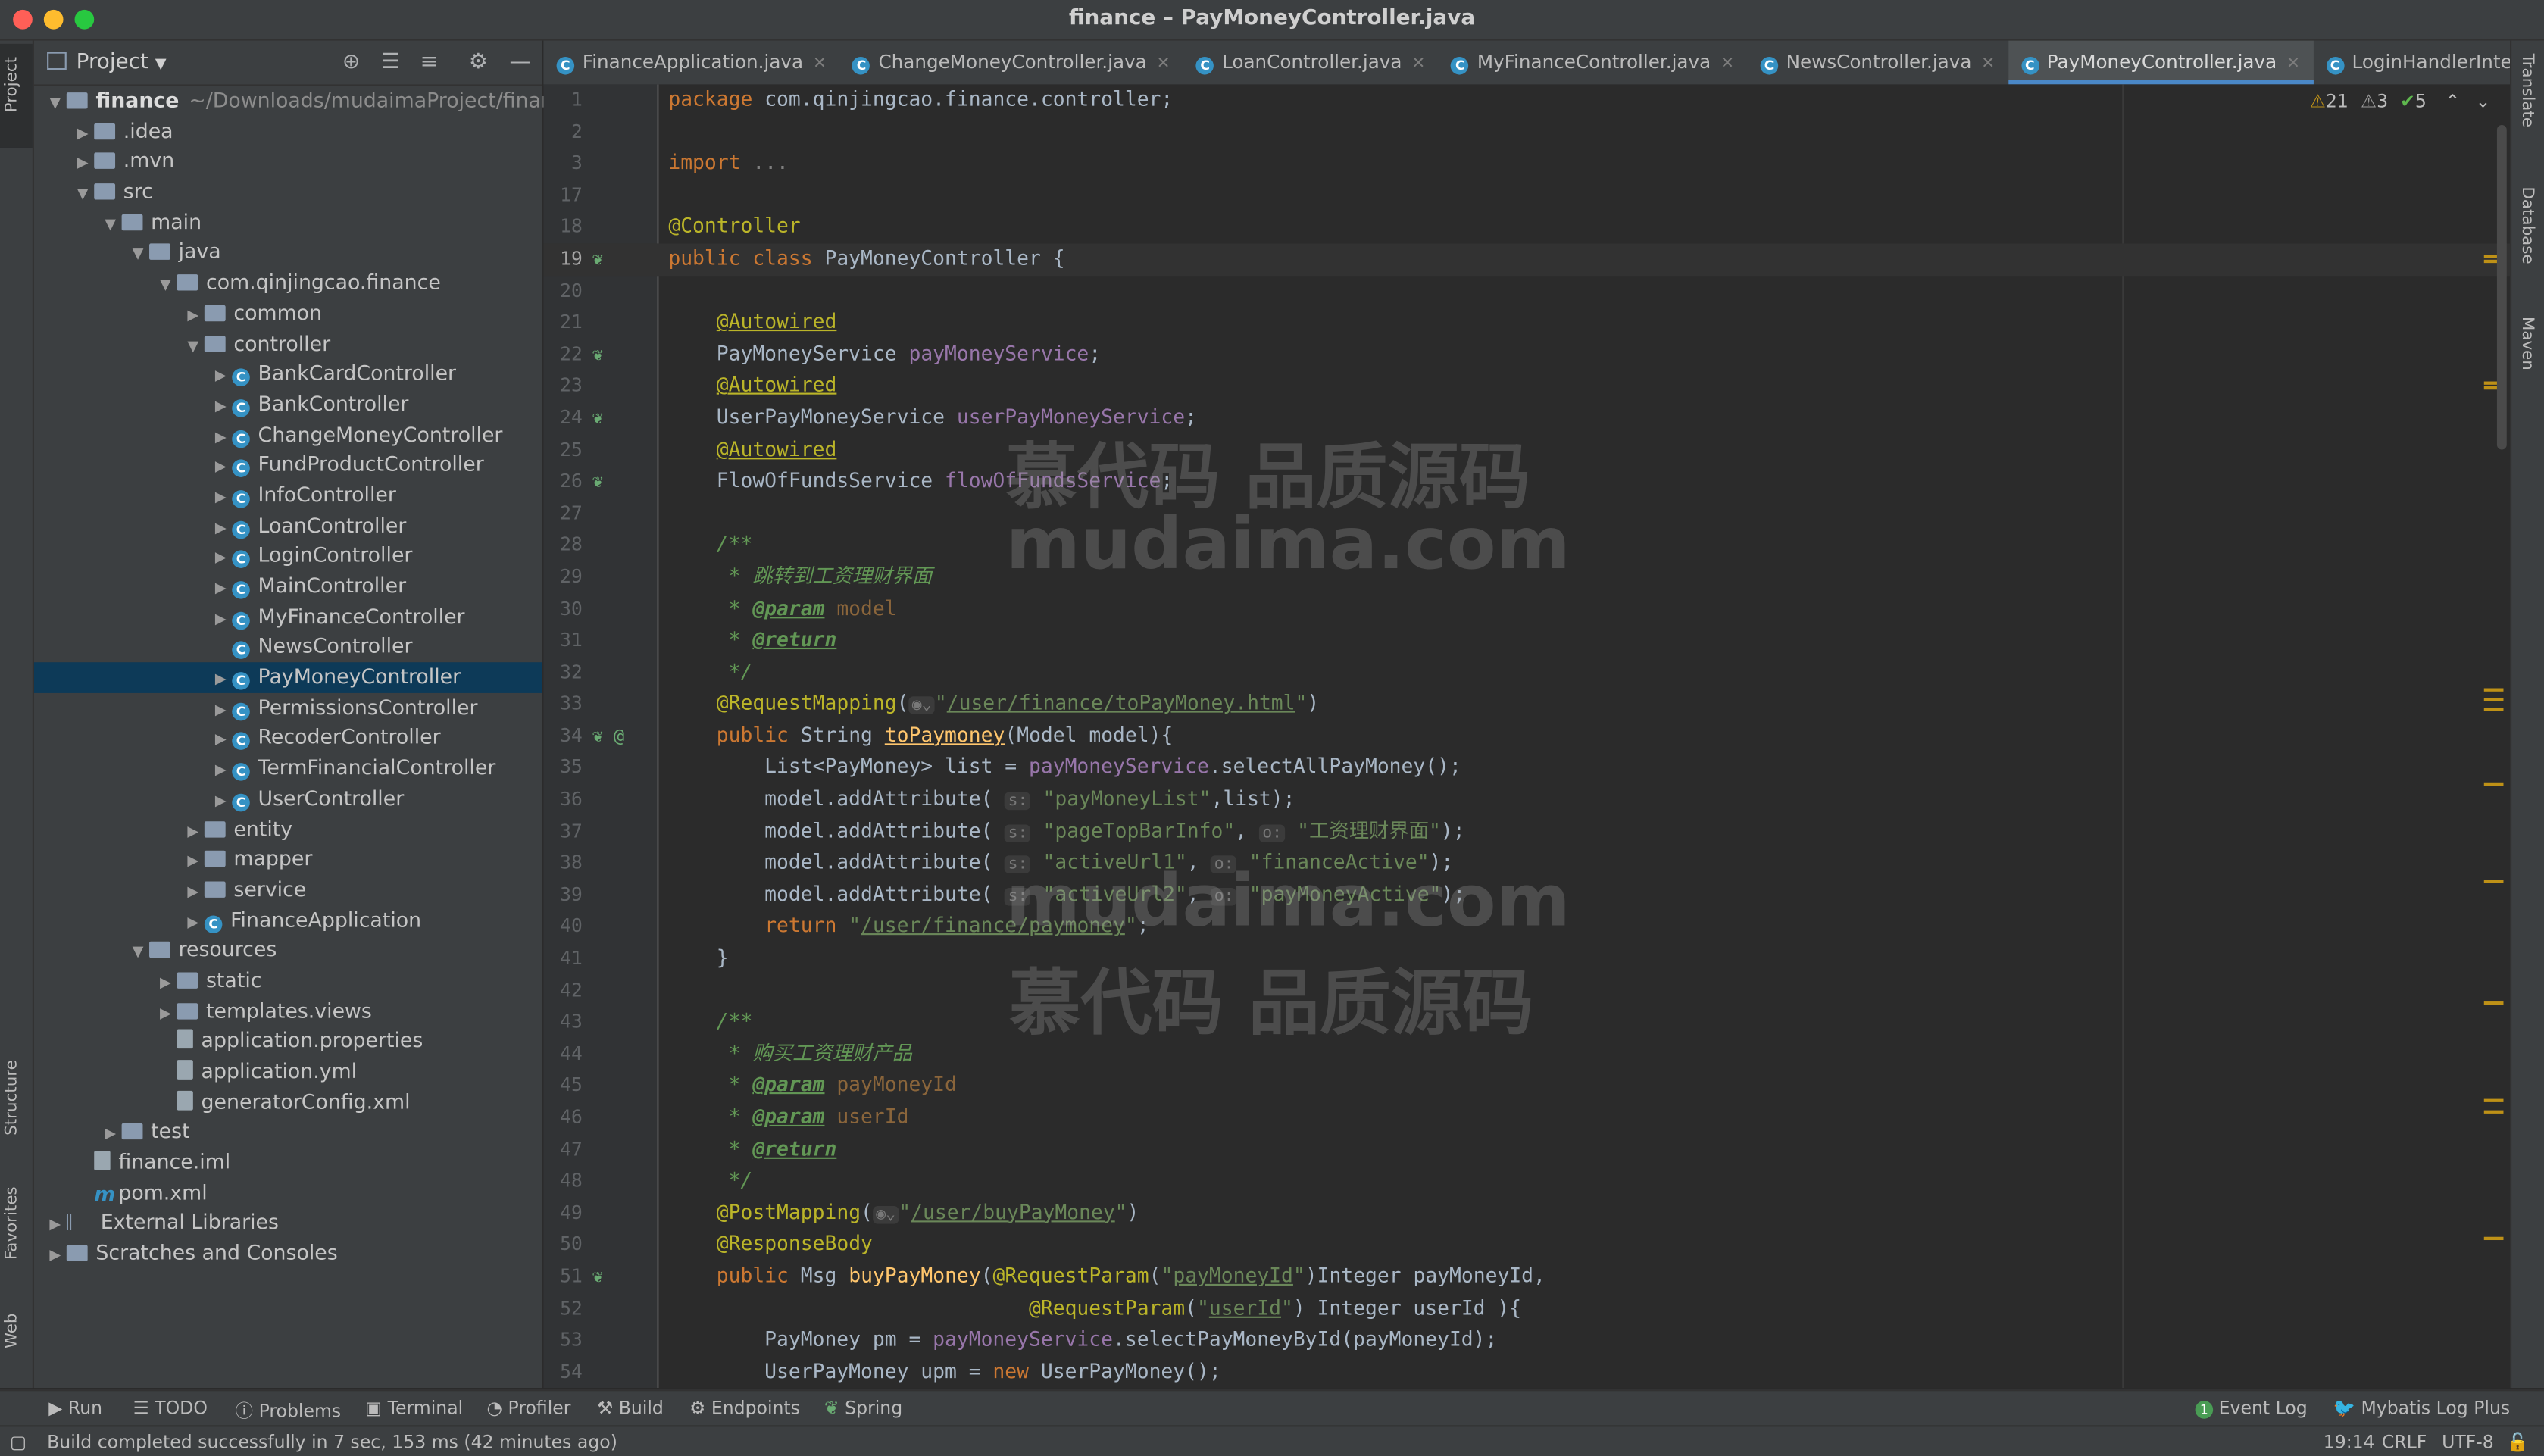 The image size is (2544, 1456). What do you see at coordinates (1526, 673) in the screenshot?
I see `code-line: 32 */` at bounding box center [1526, 673].